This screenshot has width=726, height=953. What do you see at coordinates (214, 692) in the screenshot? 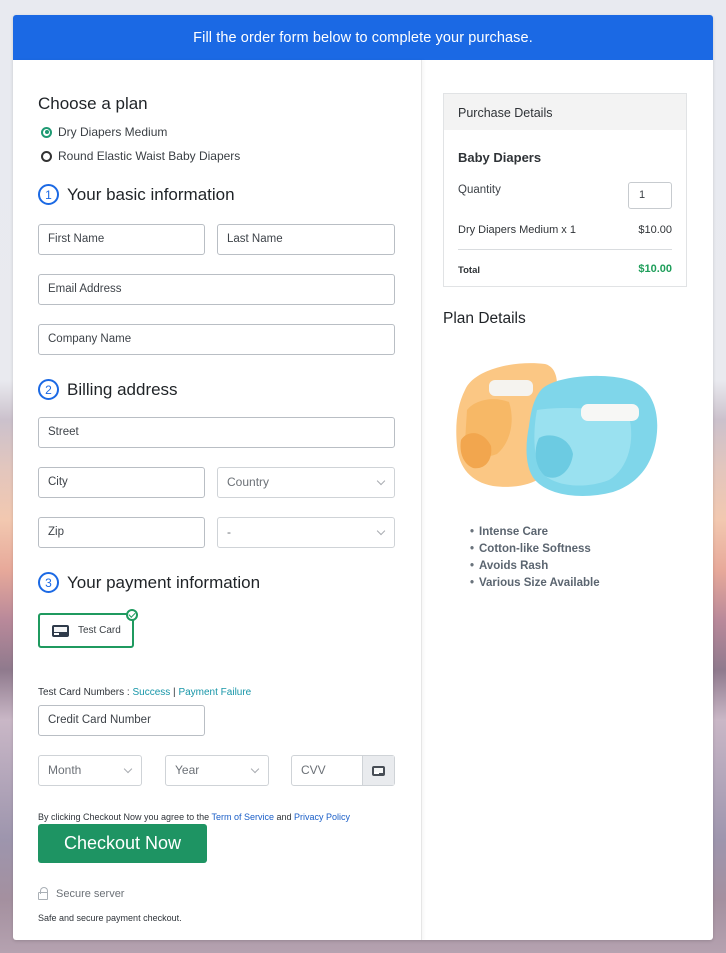
I see `payment-failure-link: Payment Failure` at bounding box center [214, 692].